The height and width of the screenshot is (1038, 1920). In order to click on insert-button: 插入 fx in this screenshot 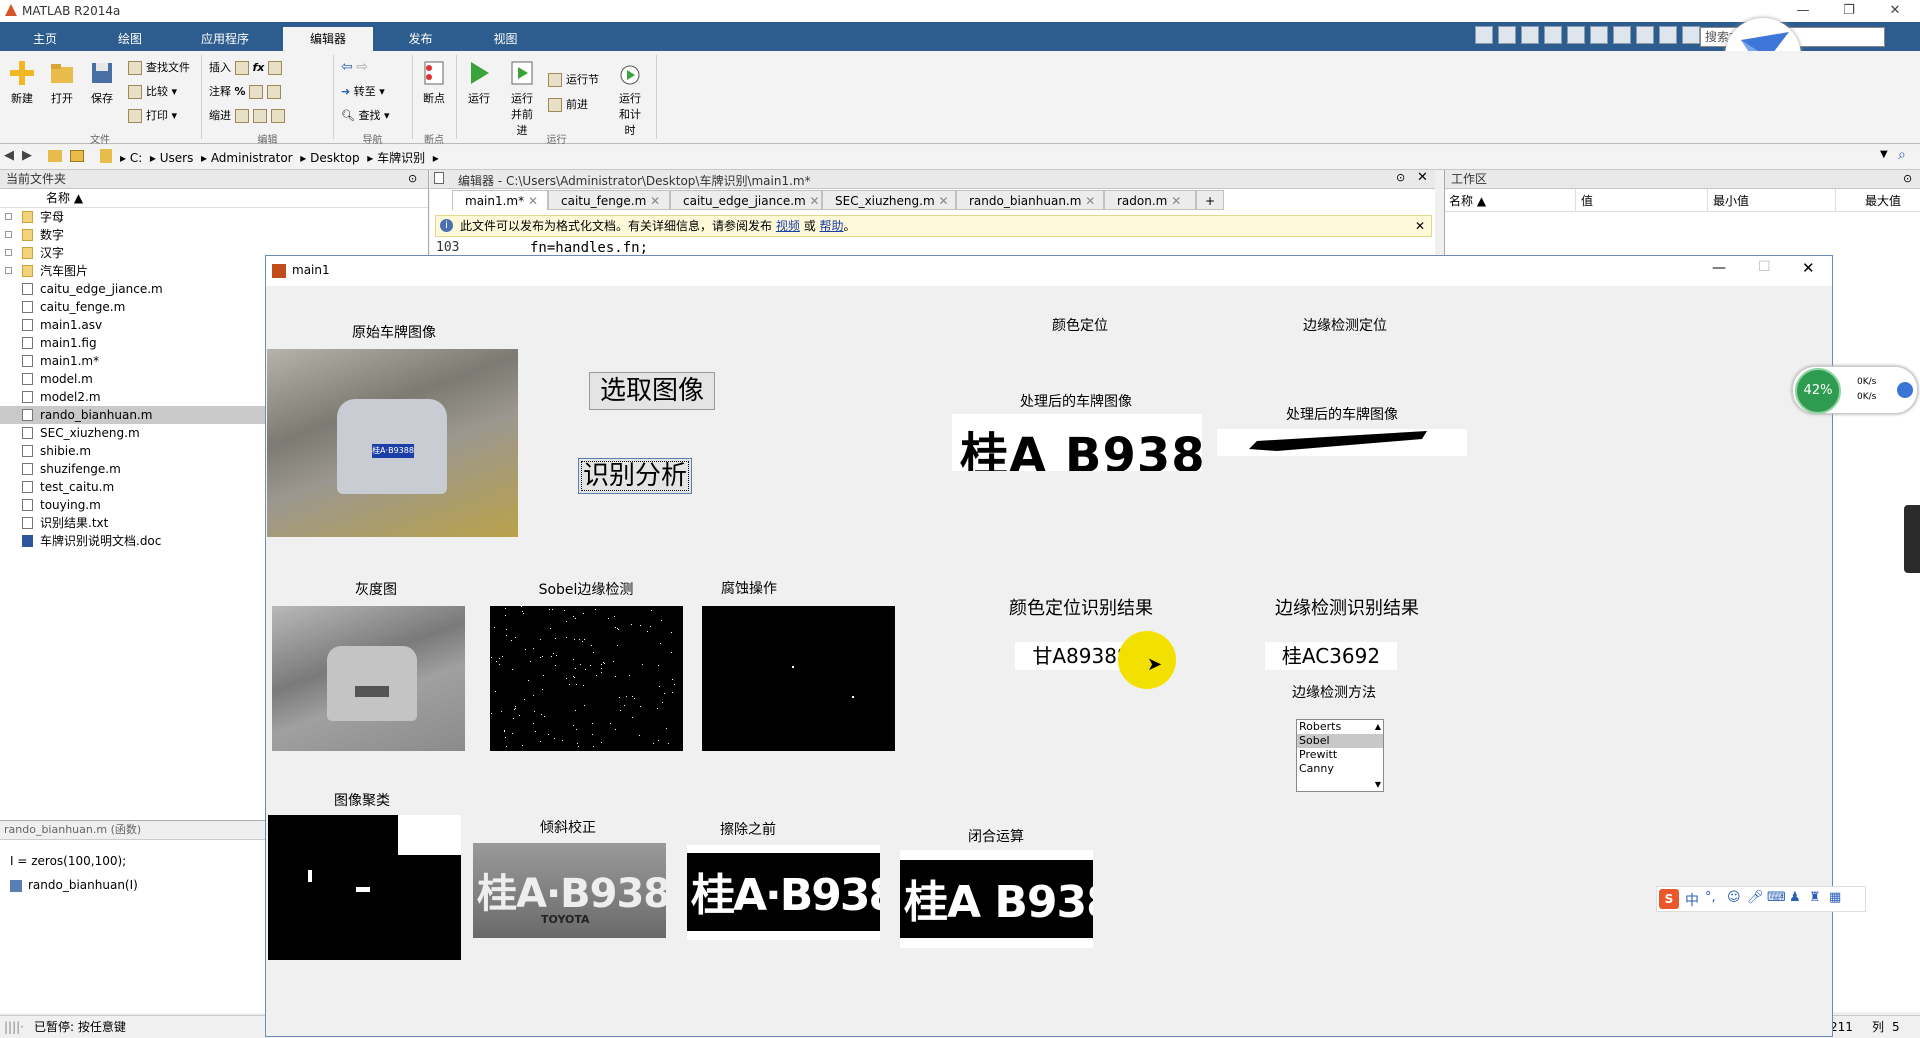, I will do `click(247, 67)`.